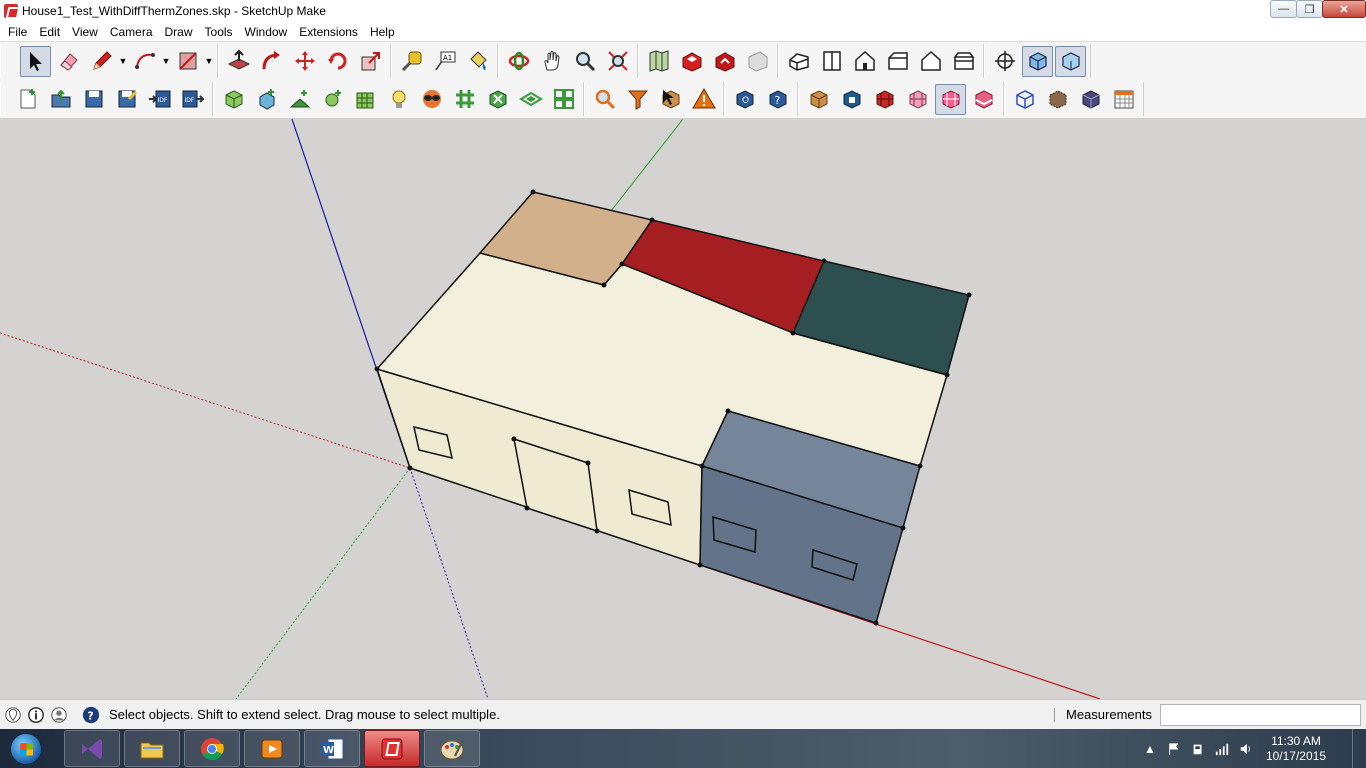  I want to click on new-illuminance-map-button, so click(365, 99).